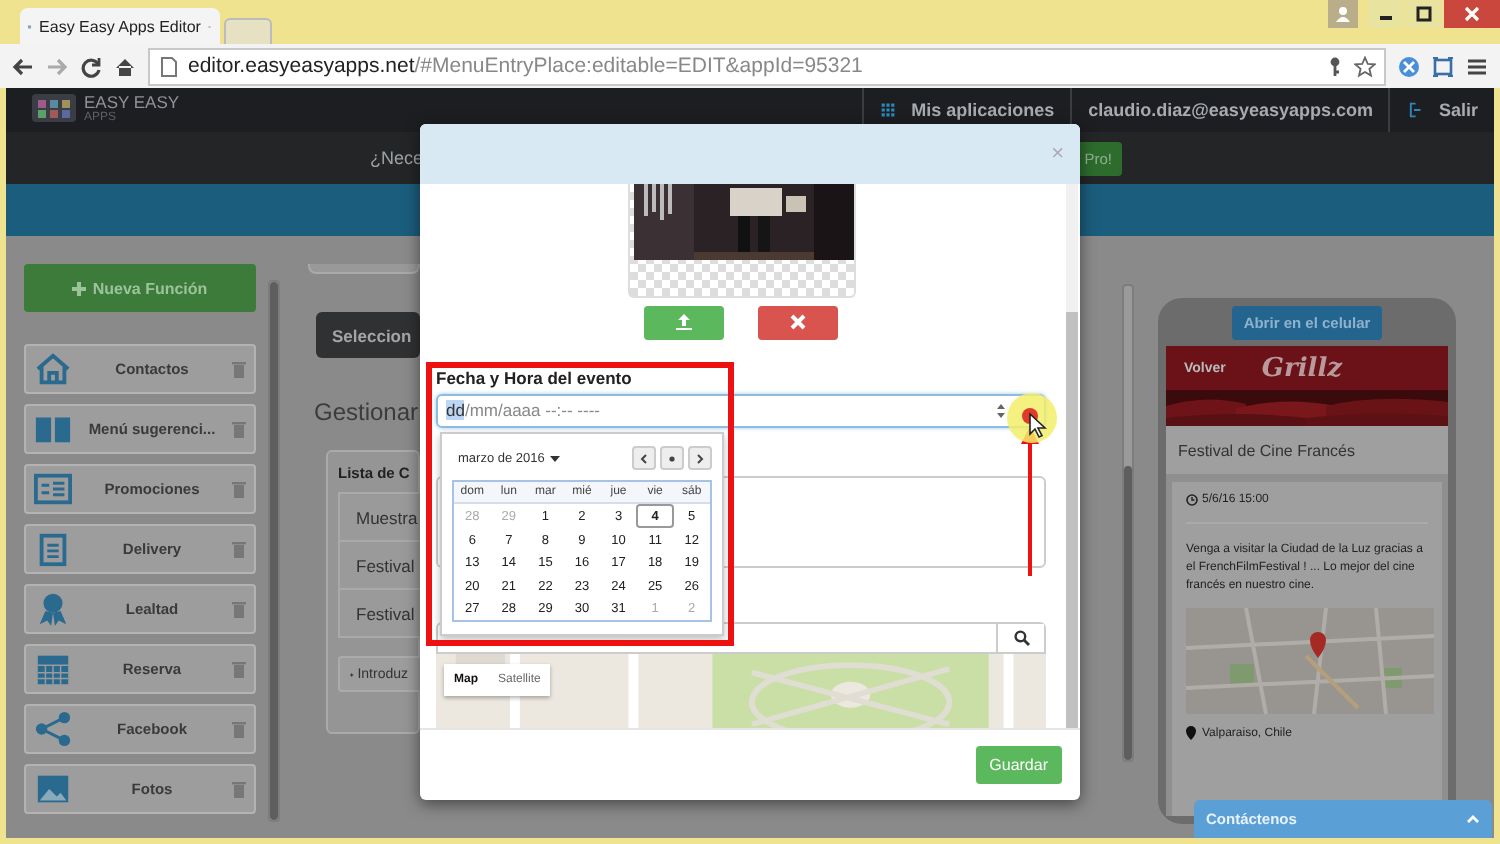 Image resolution: width=1500 pixels, height=844 pixels. What do you see at coordinates (983, 110) in the screenshot?
I see `nav-link: Mis aplicaciones` at bounding box center [983, 110].